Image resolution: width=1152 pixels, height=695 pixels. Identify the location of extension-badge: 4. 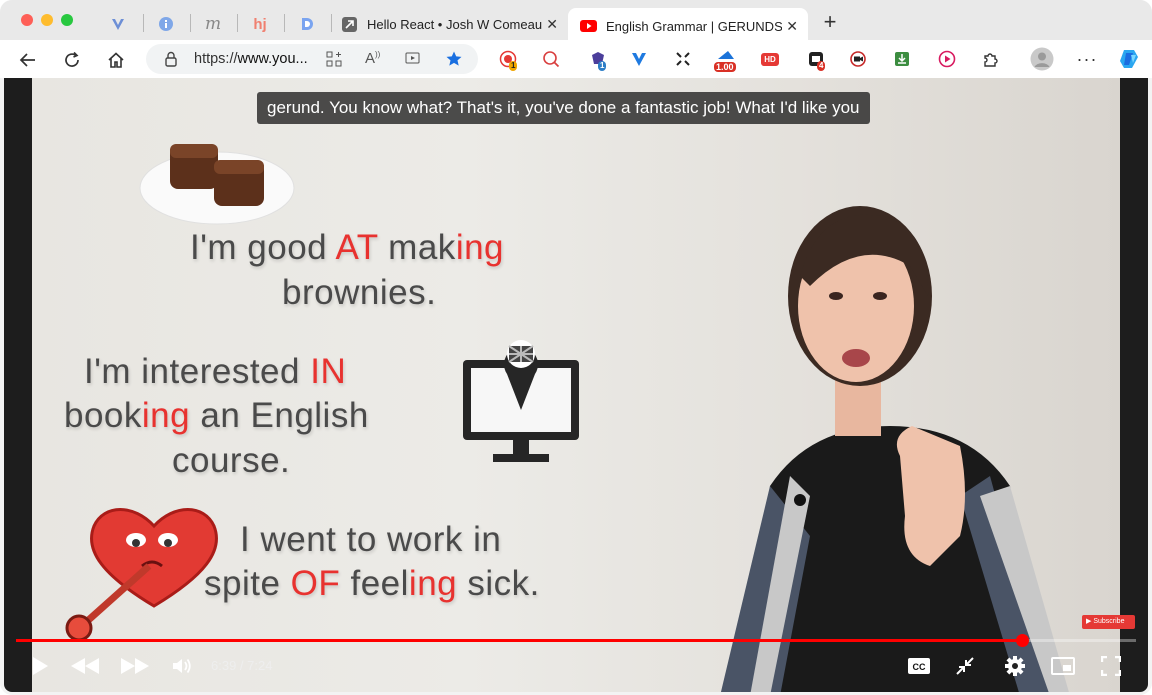
(821, 66).